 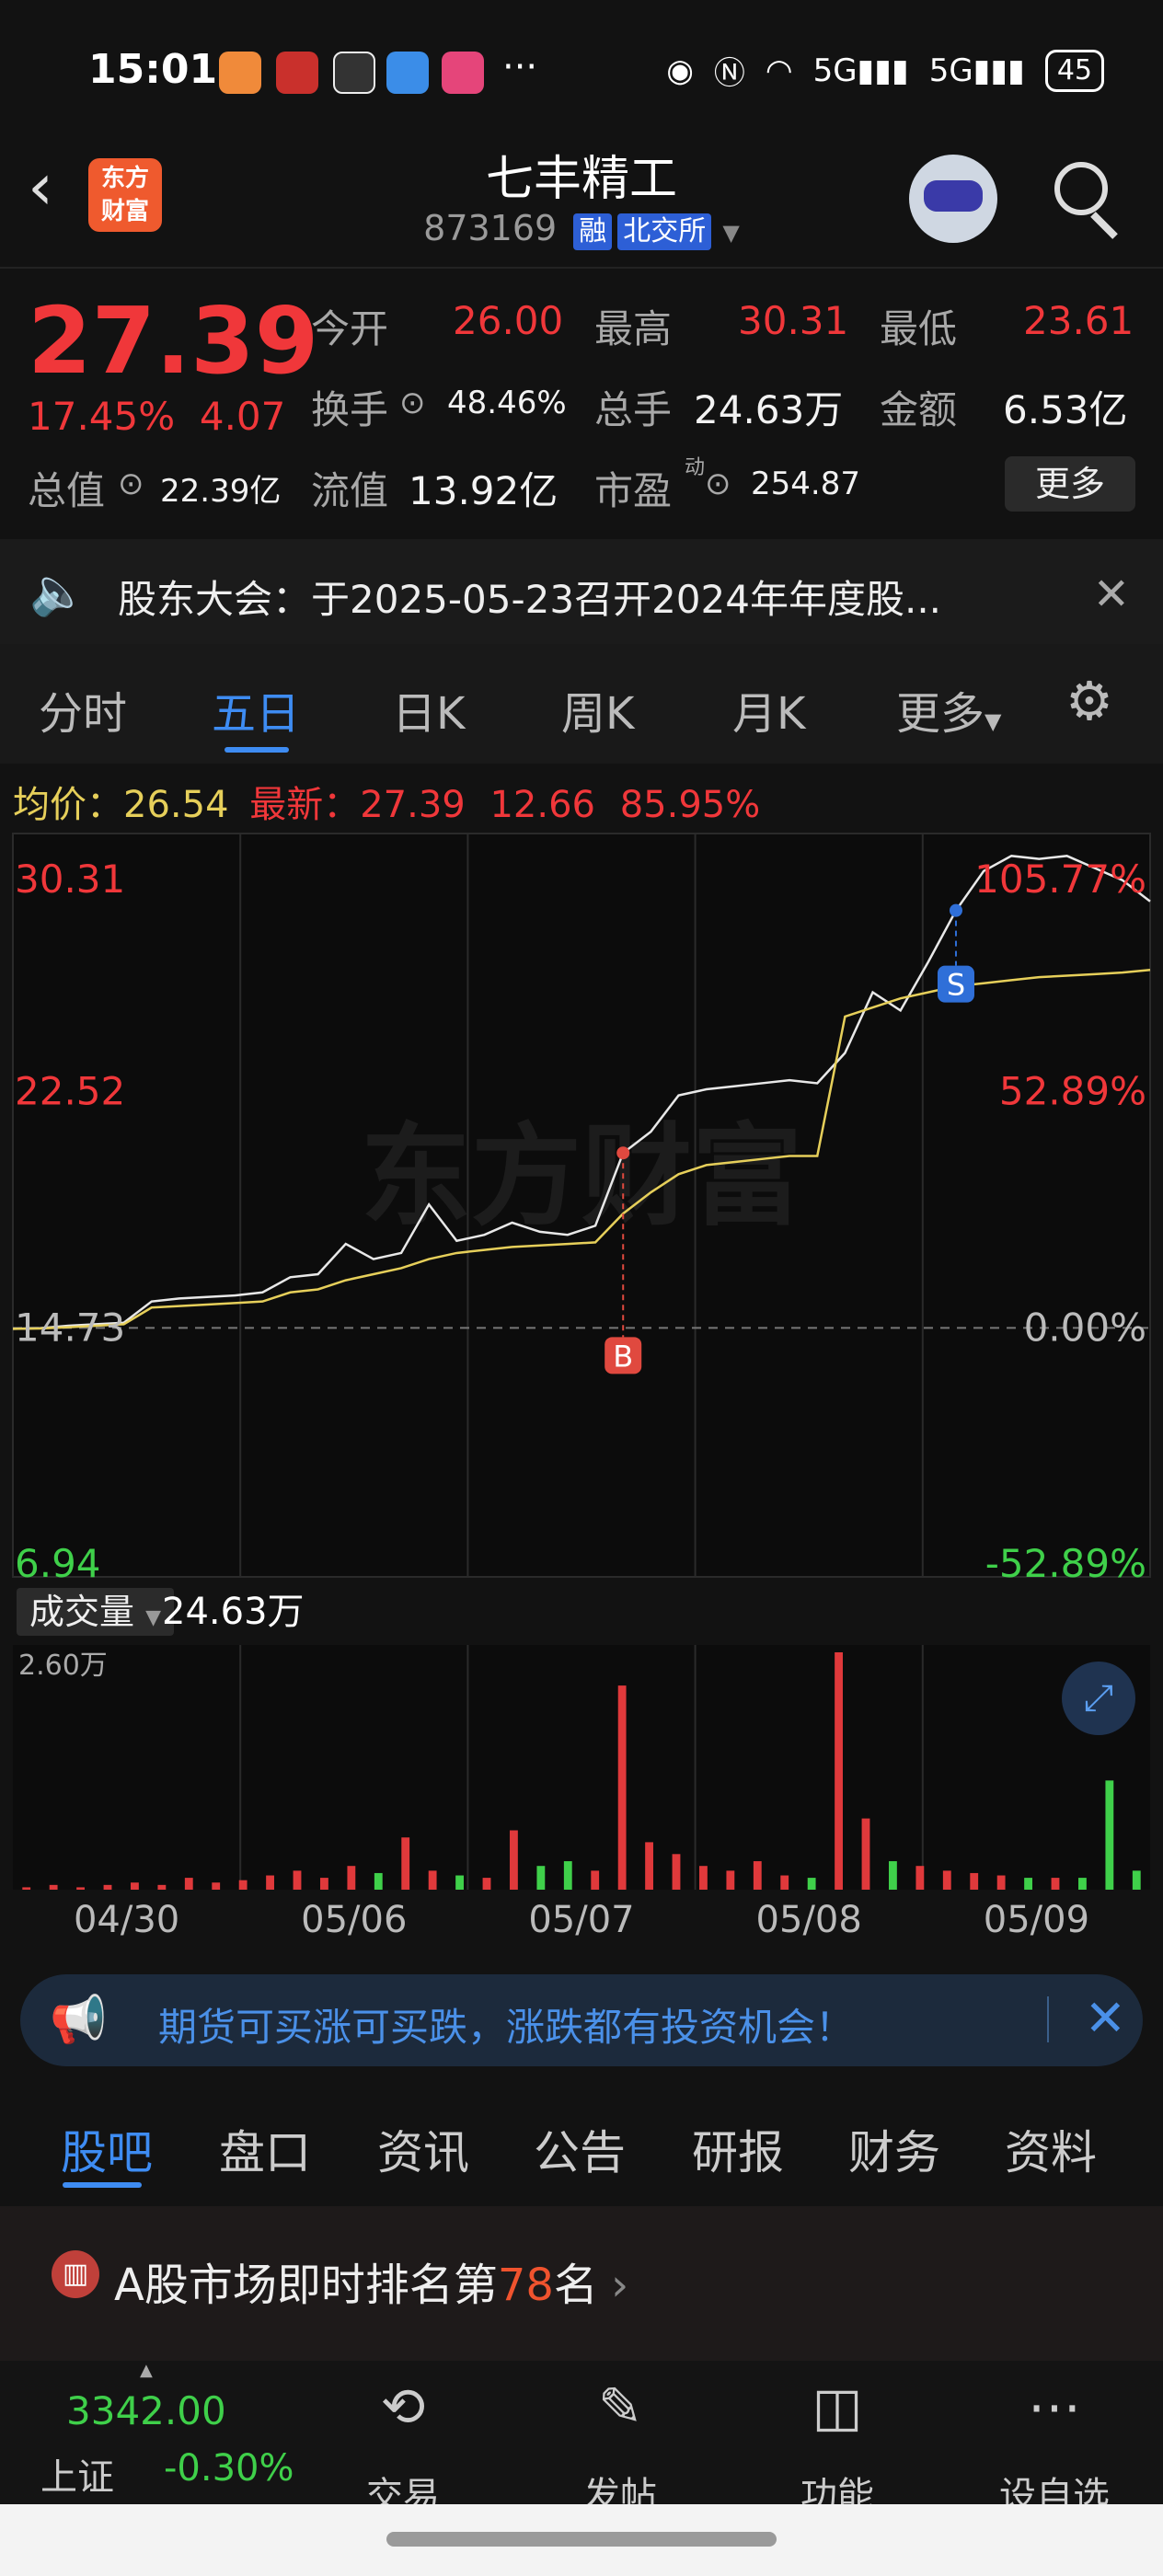 I want to click on index-value: 3342.00, so click(x=146, y=2410).